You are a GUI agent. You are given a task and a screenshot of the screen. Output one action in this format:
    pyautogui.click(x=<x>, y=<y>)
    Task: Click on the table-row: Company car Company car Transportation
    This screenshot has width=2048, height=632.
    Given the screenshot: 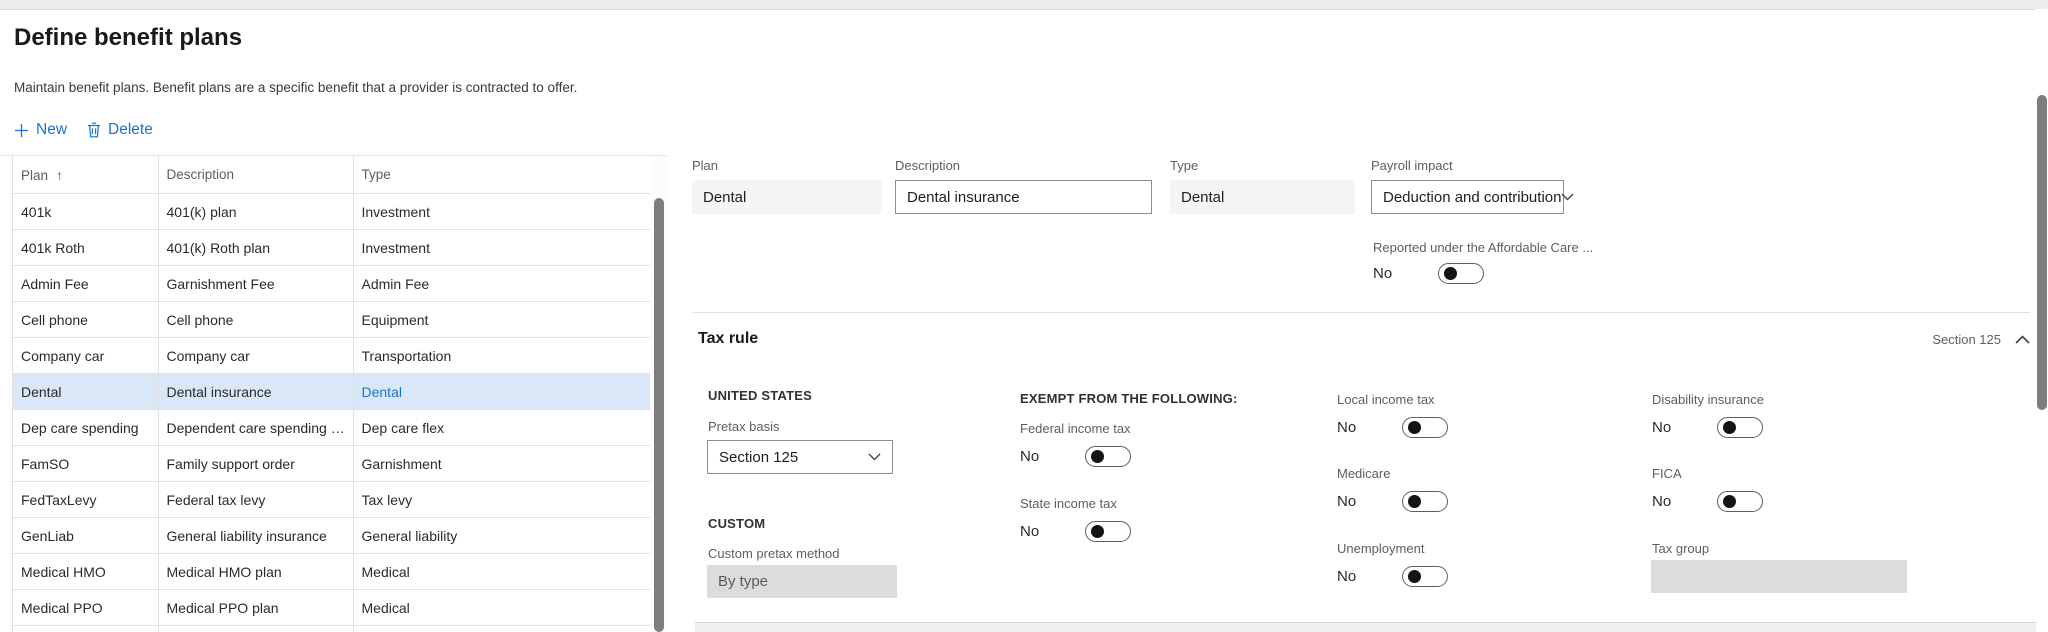 What is the action you would take?
    pyautogui.click(x=332, y=355)
    